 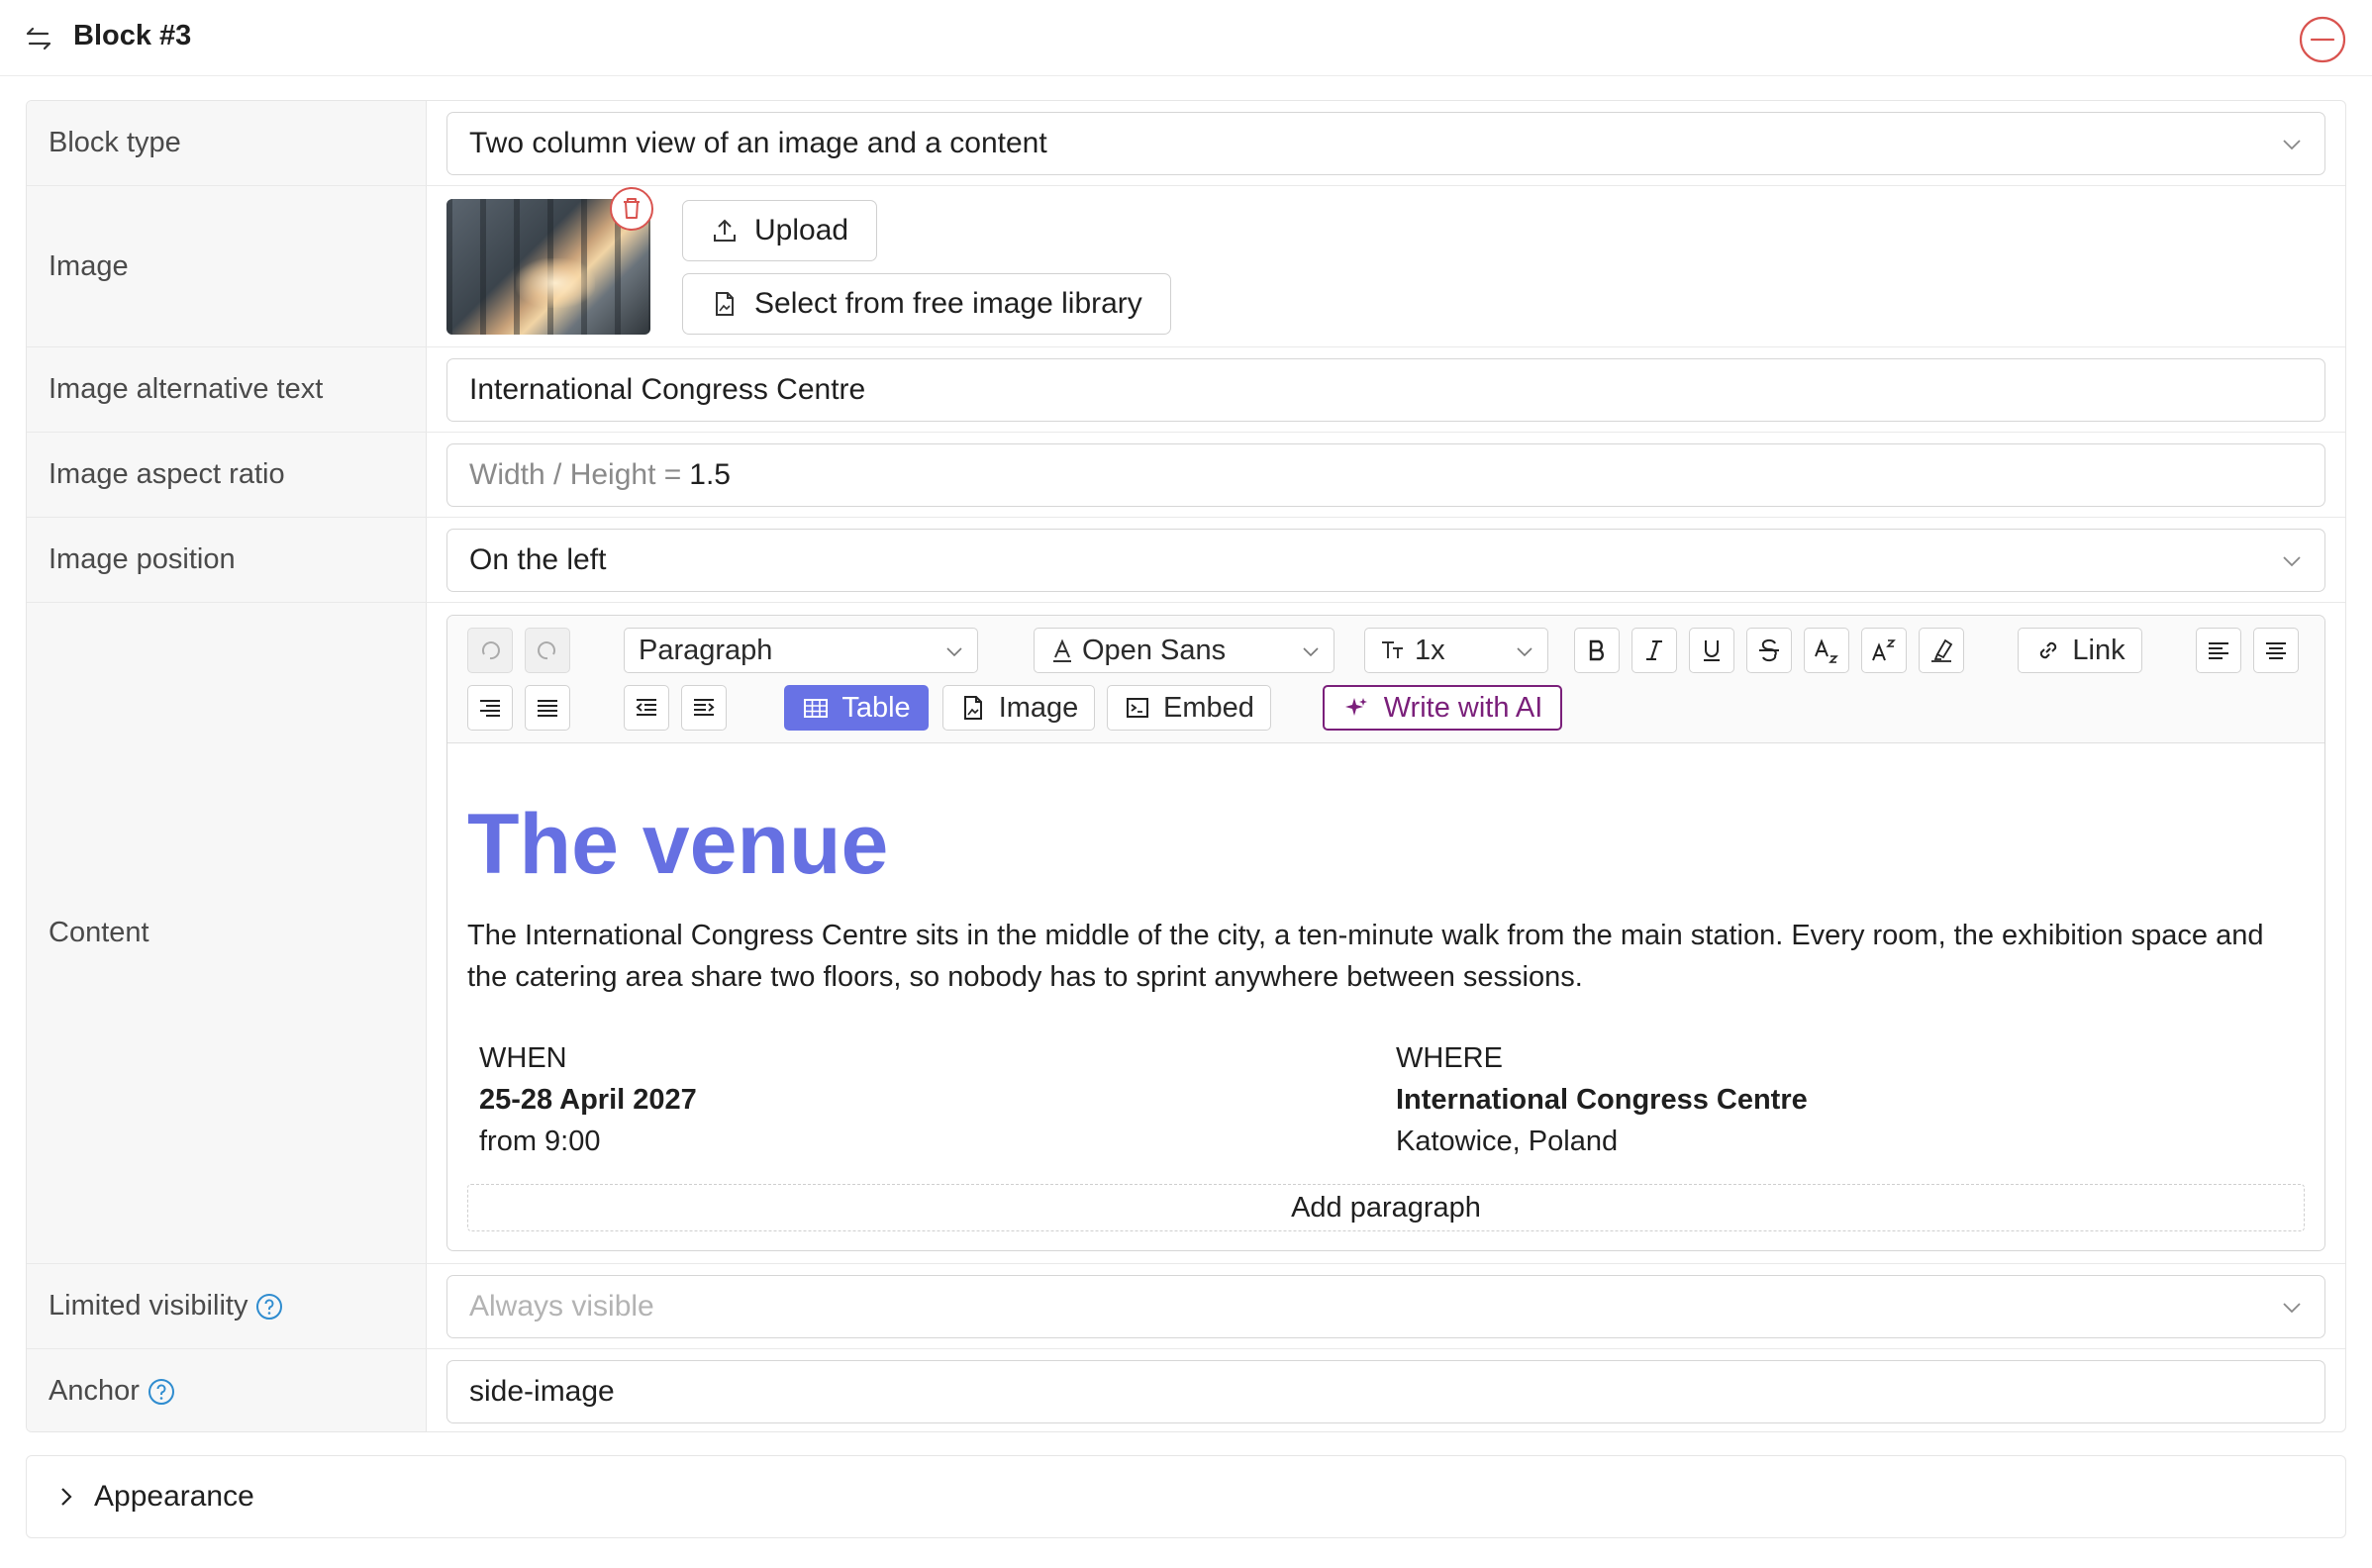 I want to click on insert-table-button: Table, so click(x=857, y=708).